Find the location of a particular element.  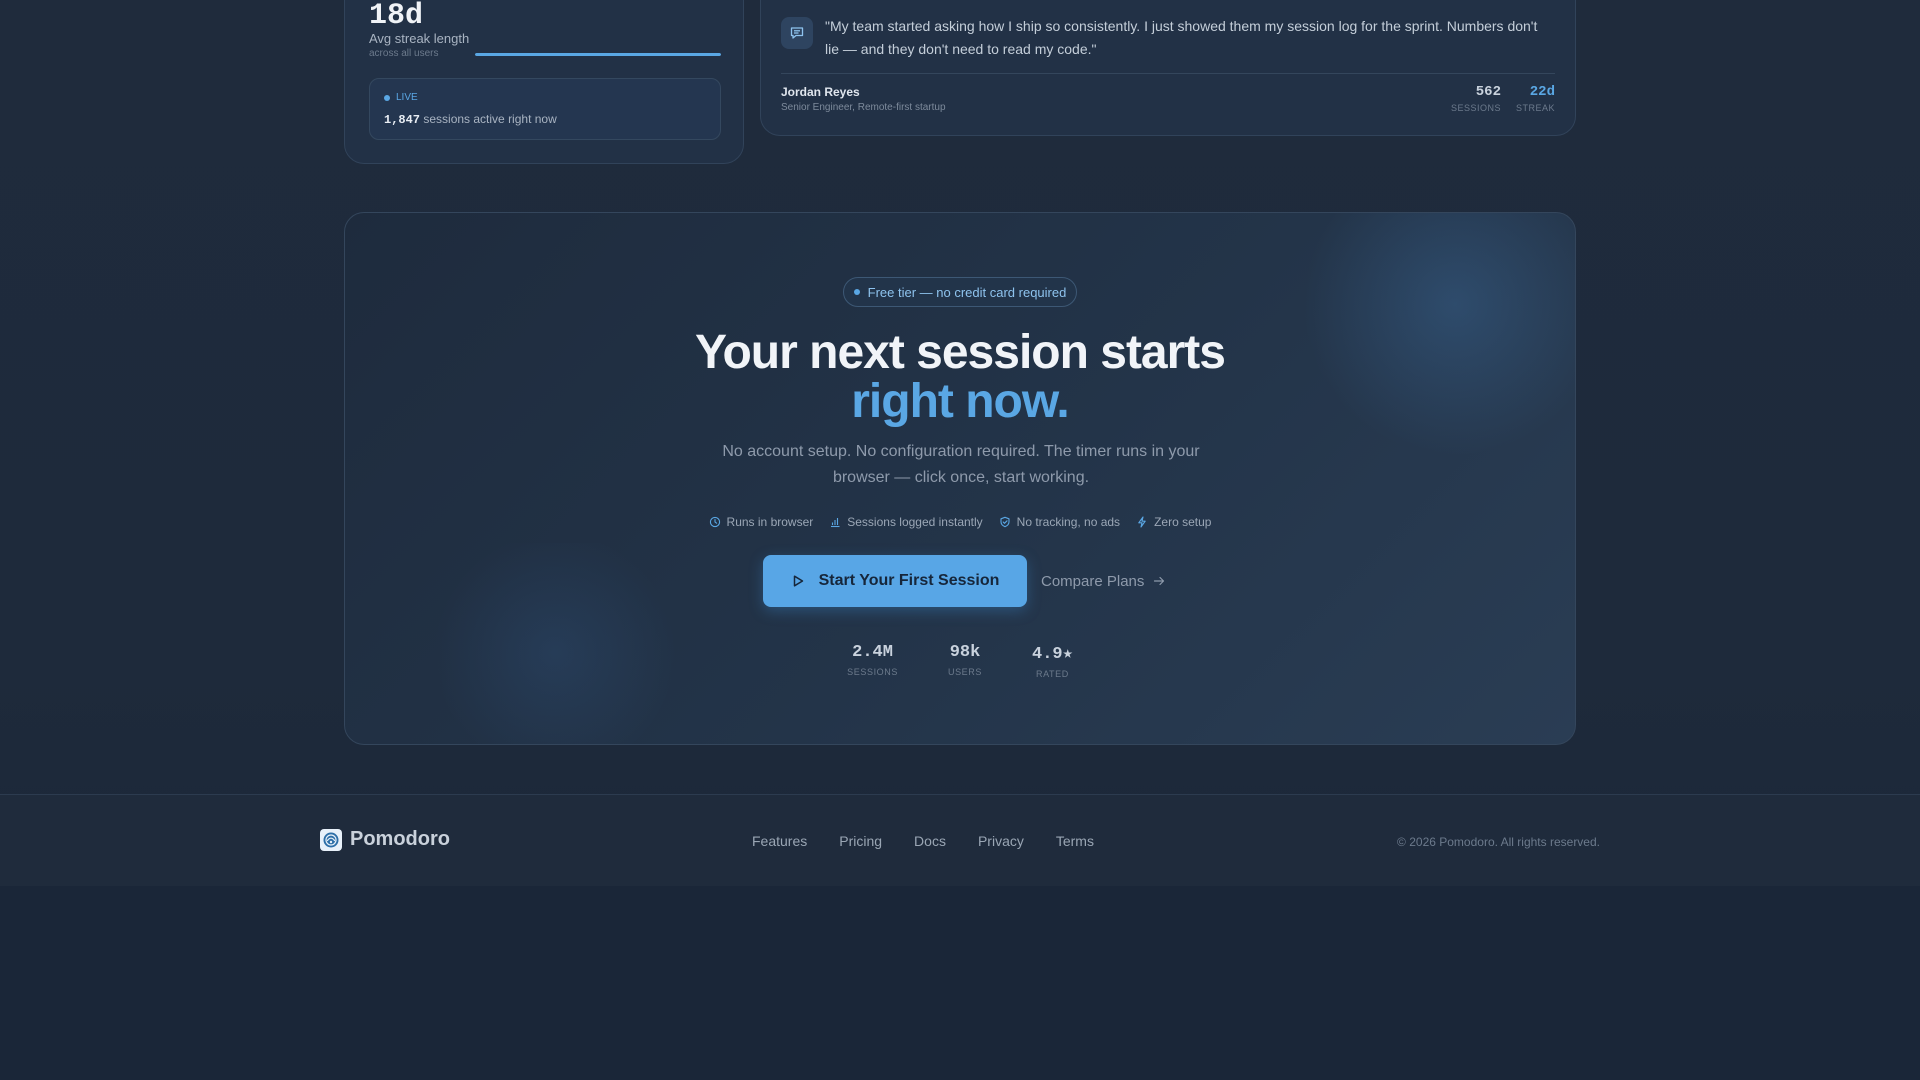

users-stat: 98k USERS is located at coordinates (965, 661).